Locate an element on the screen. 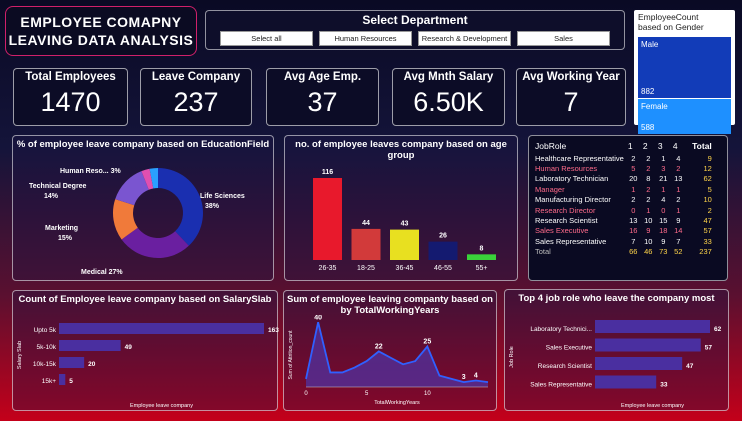 The height and width of the screenshot is (421, 742). col-header: 4 is located at coordinates (678, 146).